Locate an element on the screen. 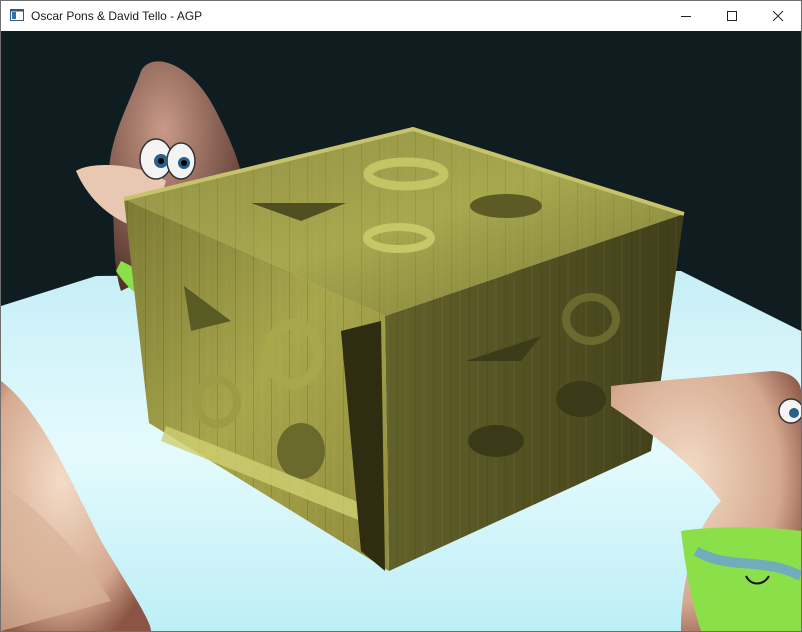 The height and width of the screenshot is (632, 802). minimize-button is located at coordinates (686, 16).